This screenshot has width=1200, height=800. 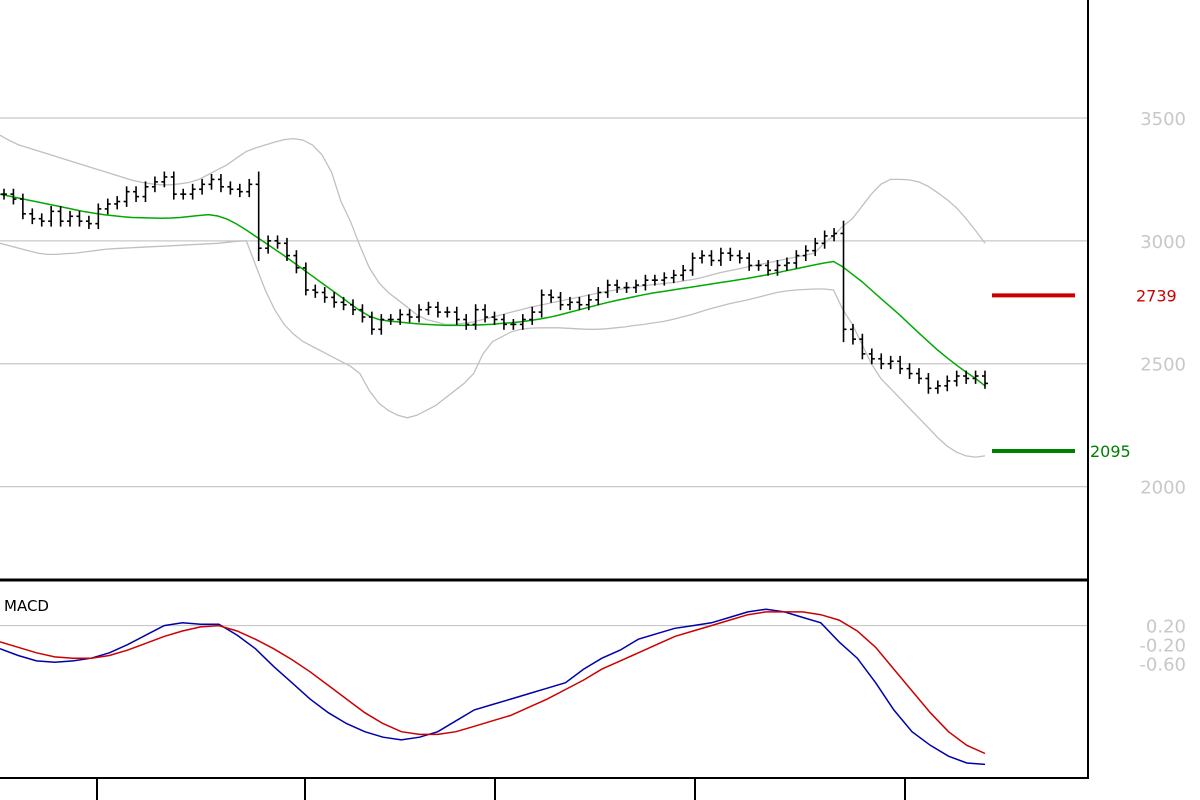 I want to click on macd-tick-label: -0.20, so click(x=1162, y=646).